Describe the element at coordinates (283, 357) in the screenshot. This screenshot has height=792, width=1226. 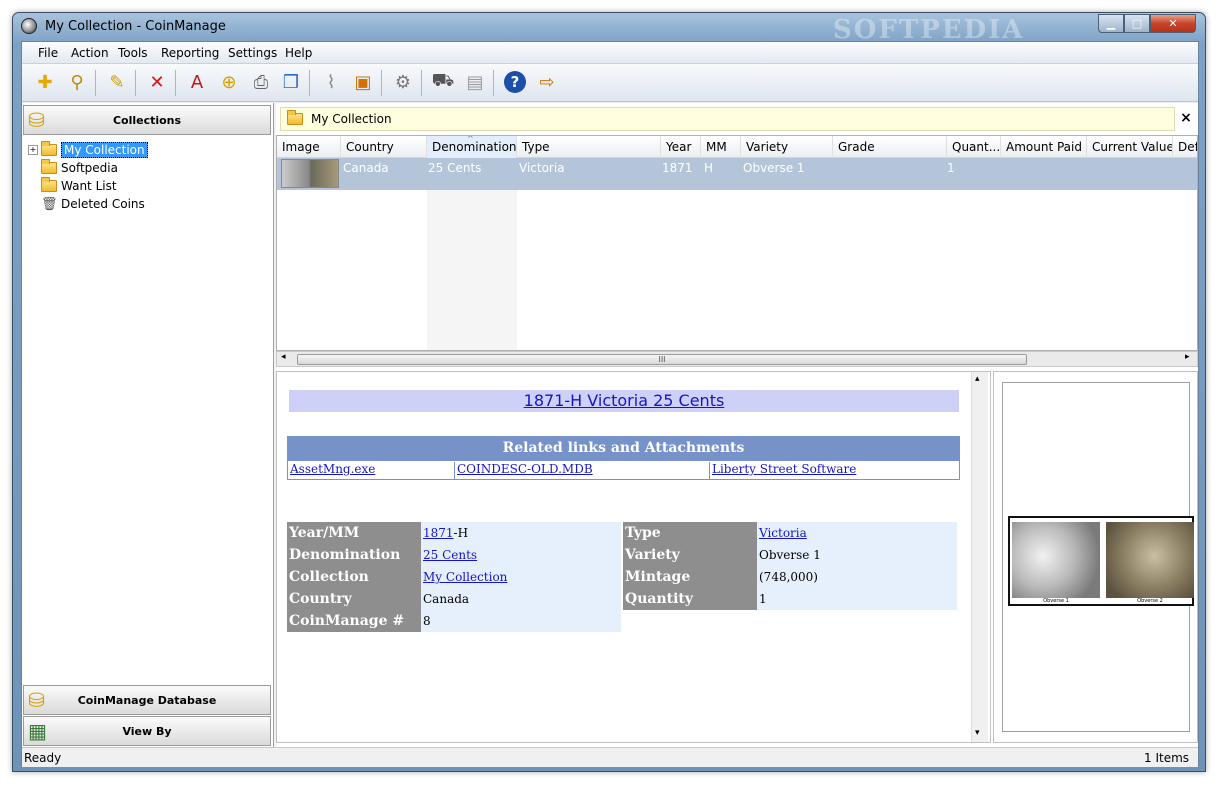
I see `scroll-left-icon: ◂` at that location.